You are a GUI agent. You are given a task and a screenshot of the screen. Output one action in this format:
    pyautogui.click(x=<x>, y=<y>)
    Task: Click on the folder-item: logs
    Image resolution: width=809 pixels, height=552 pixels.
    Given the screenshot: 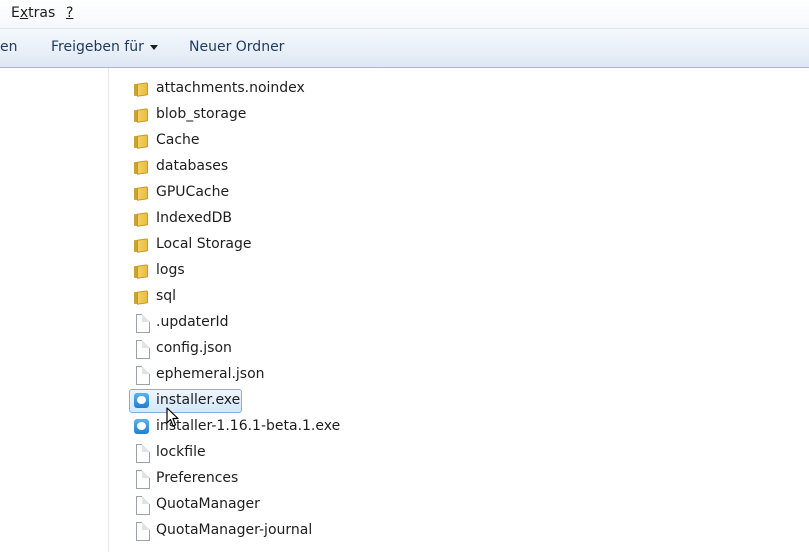 What is the action you would take?
    pyautogui.click(x=429, y=271)
    